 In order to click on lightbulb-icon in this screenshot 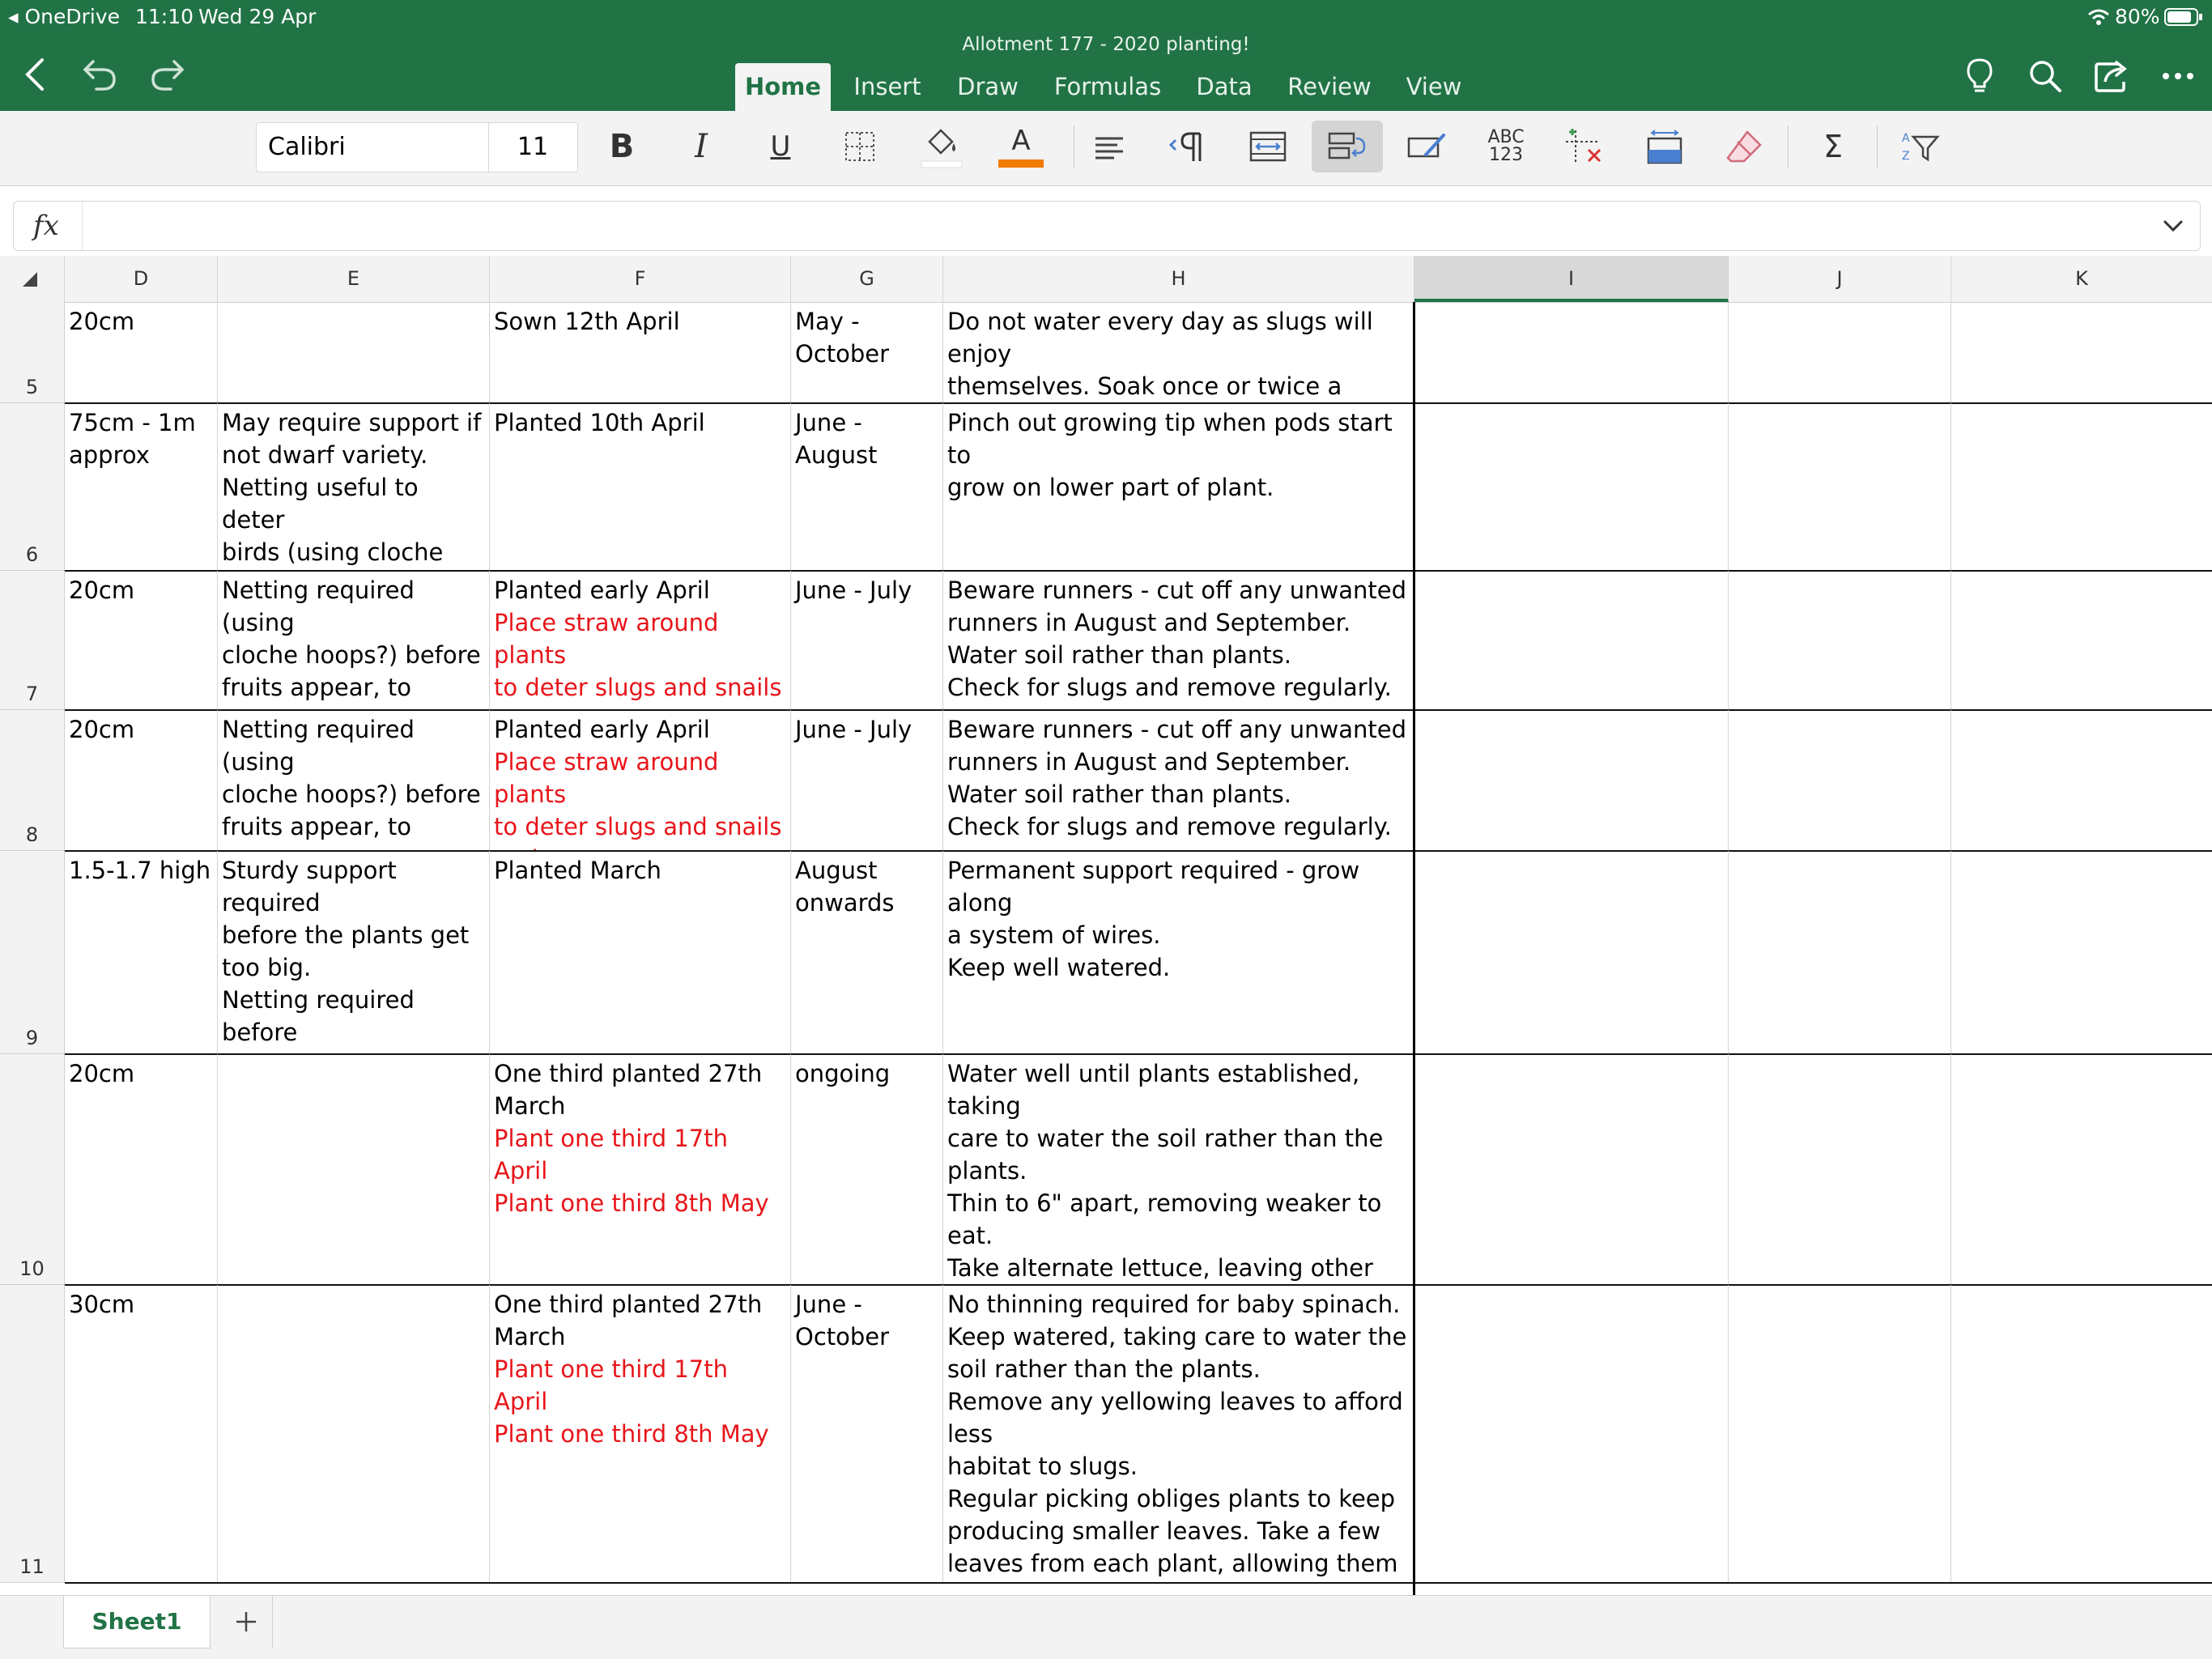, I will do `click(1980, 76)`.